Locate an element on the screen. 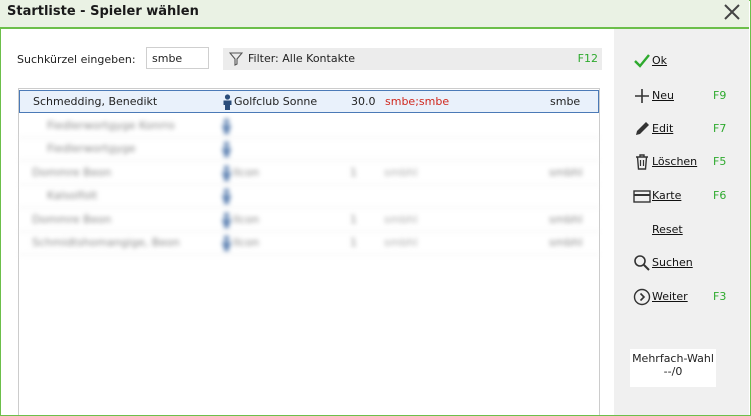 This screenshot has height=416, width=751. title-bar: Startliste - Spieler wählen is located at coordinates (374, 14).